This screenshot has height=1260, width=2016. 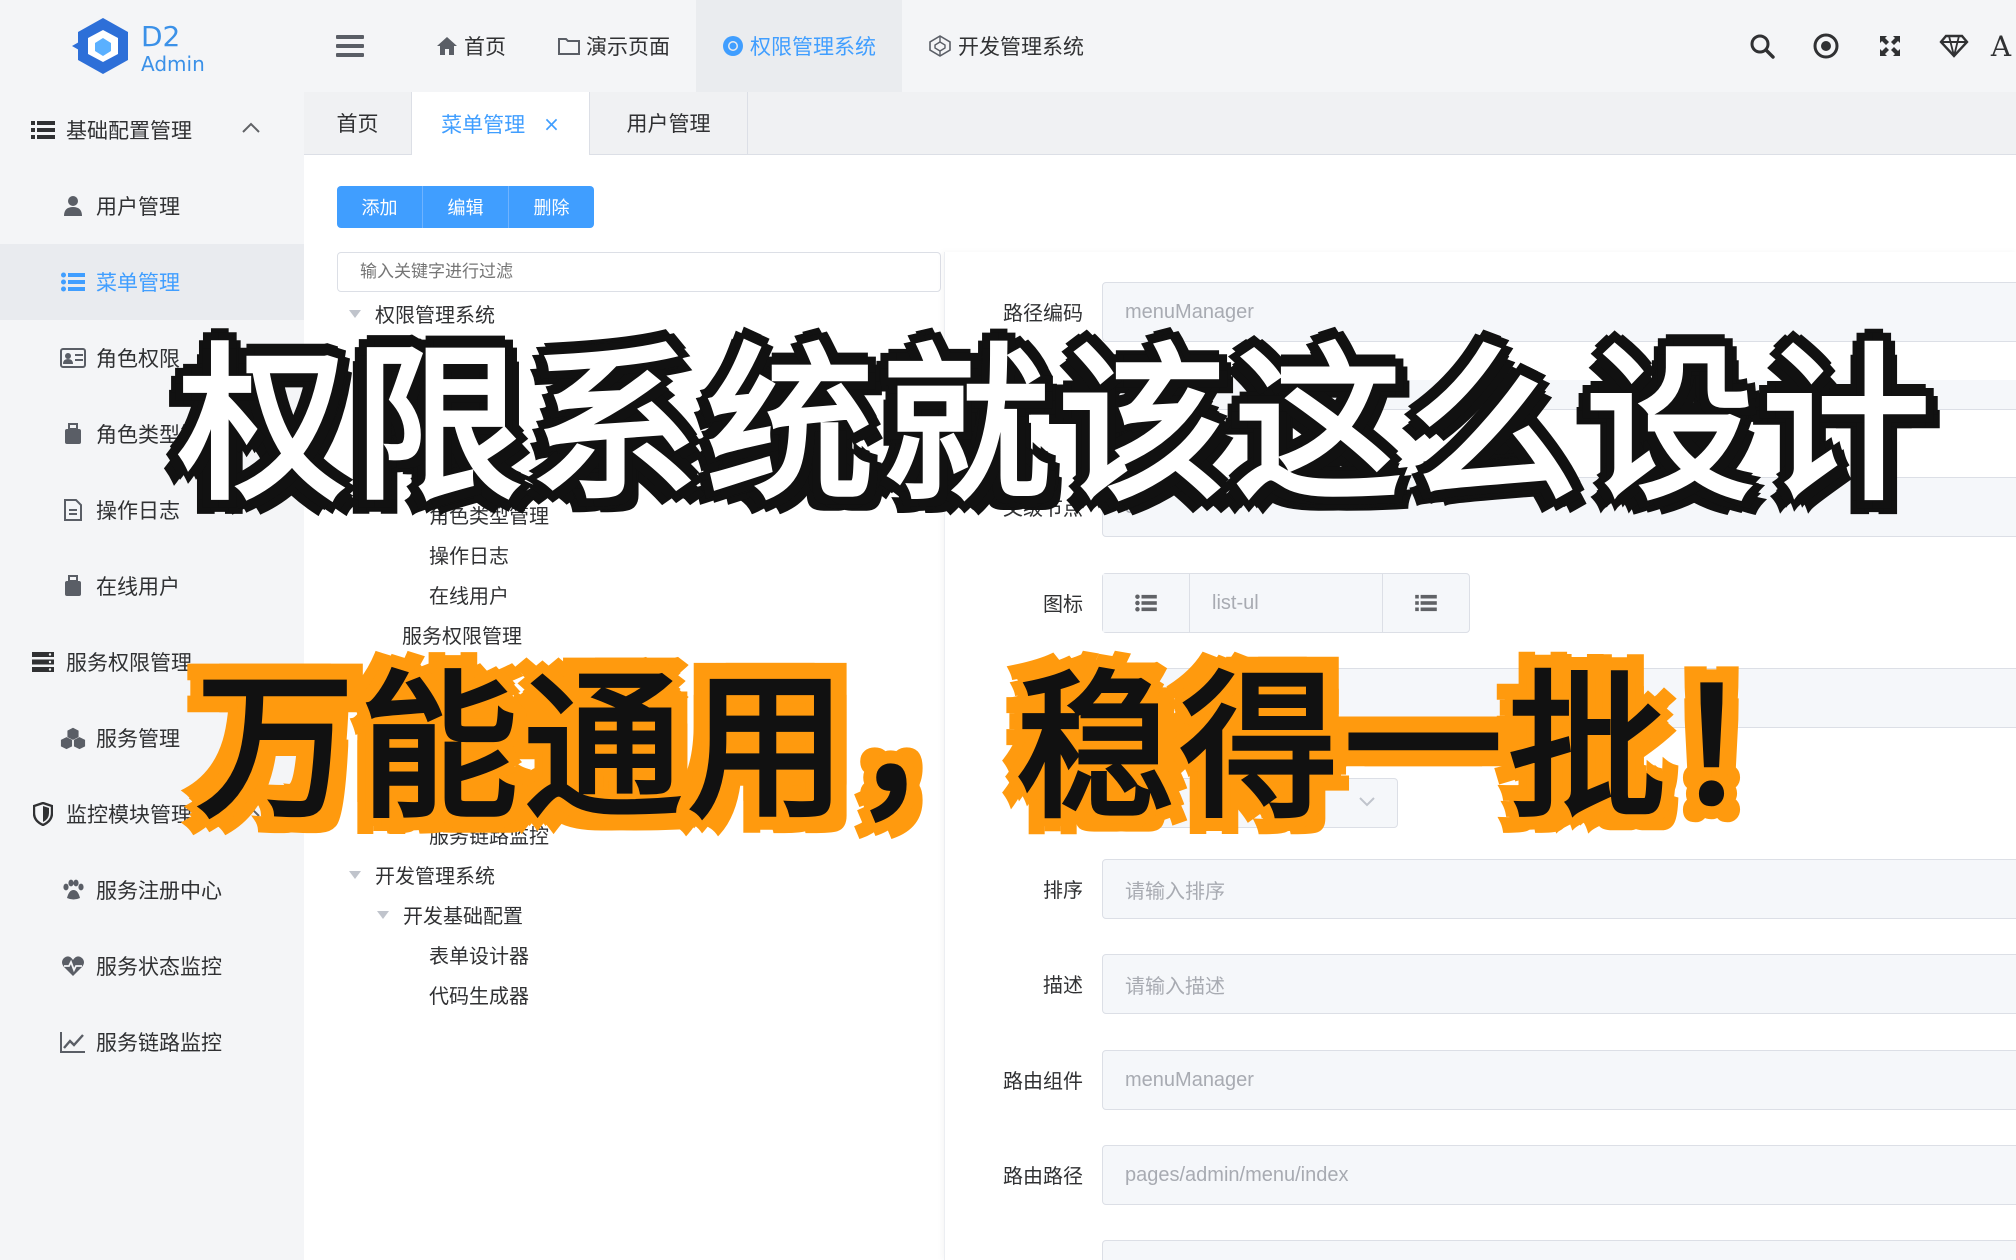 What do you see at coordinates (463, 916) in the screenshot?
I see `tree-node-label: 开发基础配置` at bounding box center [463, 916].